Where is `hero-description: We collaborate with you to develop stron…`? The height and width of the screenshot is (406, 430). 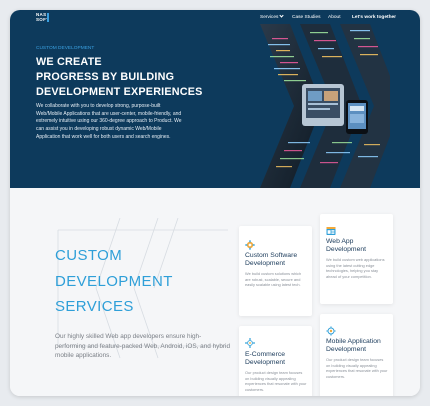 hero-description: We collaborate with you to develop stron… is located at coordinates (109, 121).